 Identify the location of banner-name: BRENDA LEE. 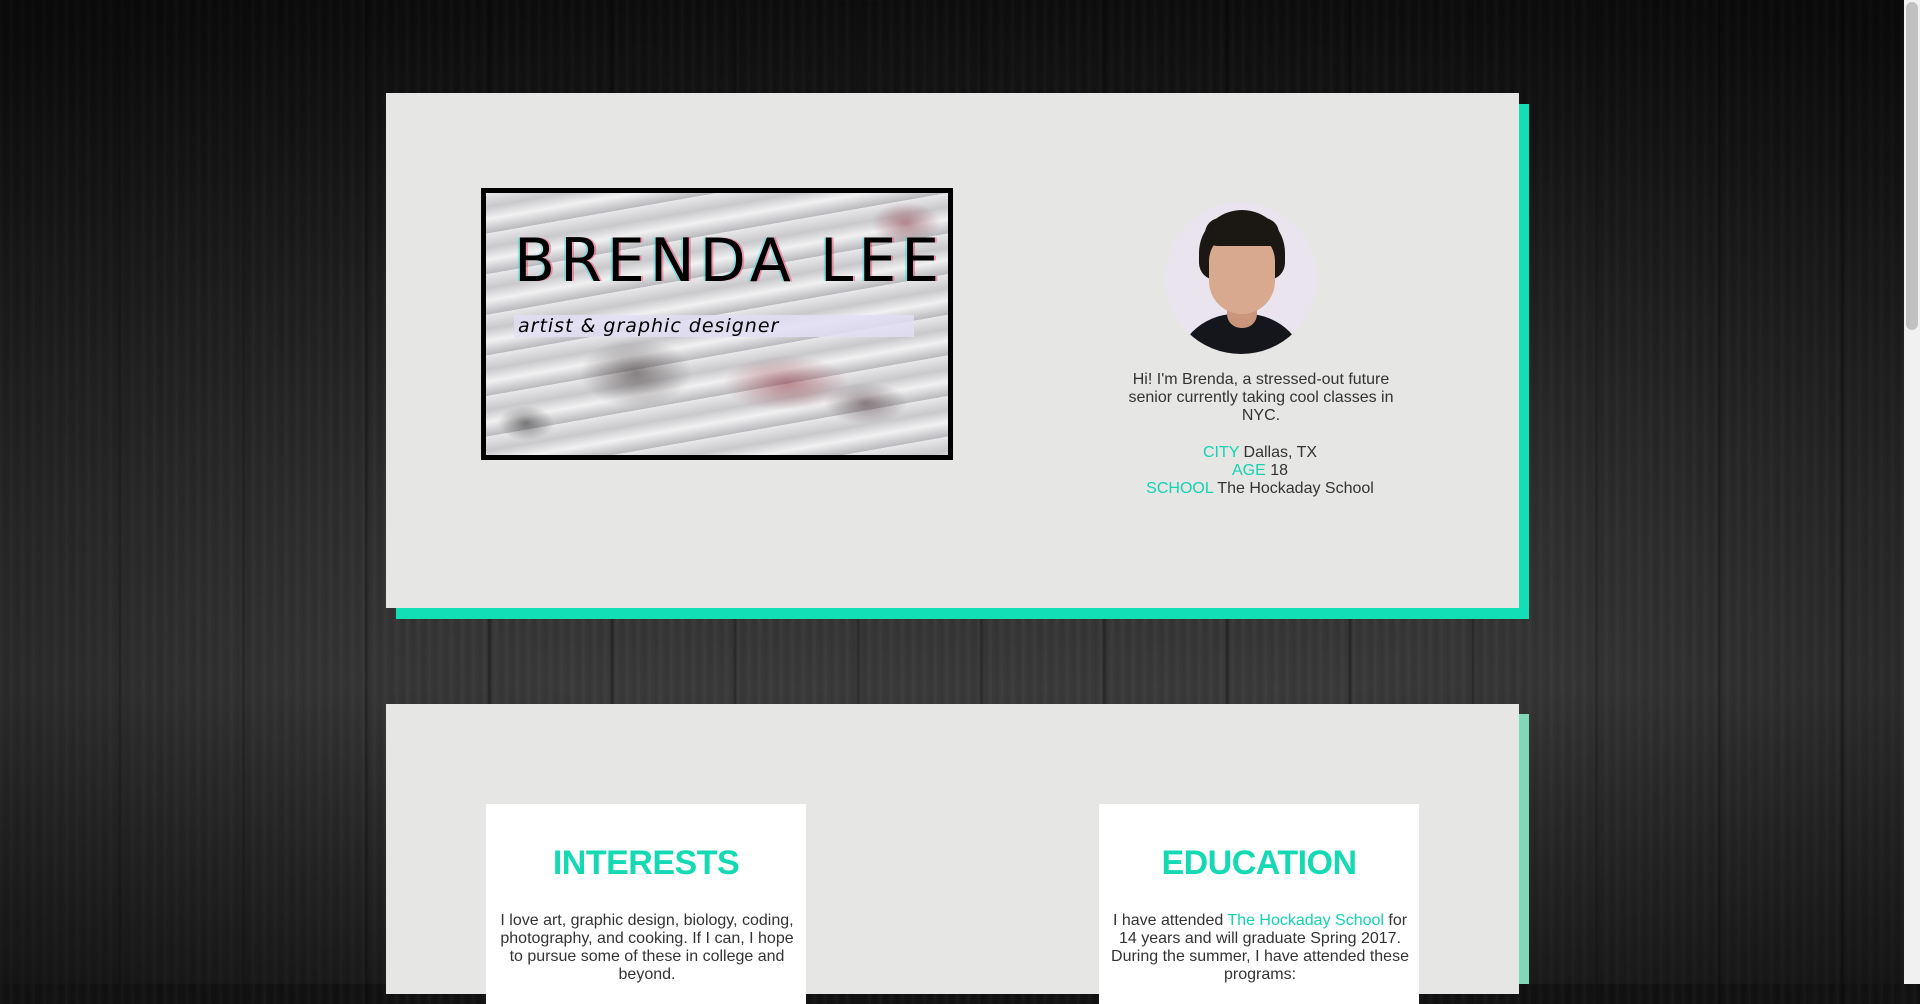
(729, 261).